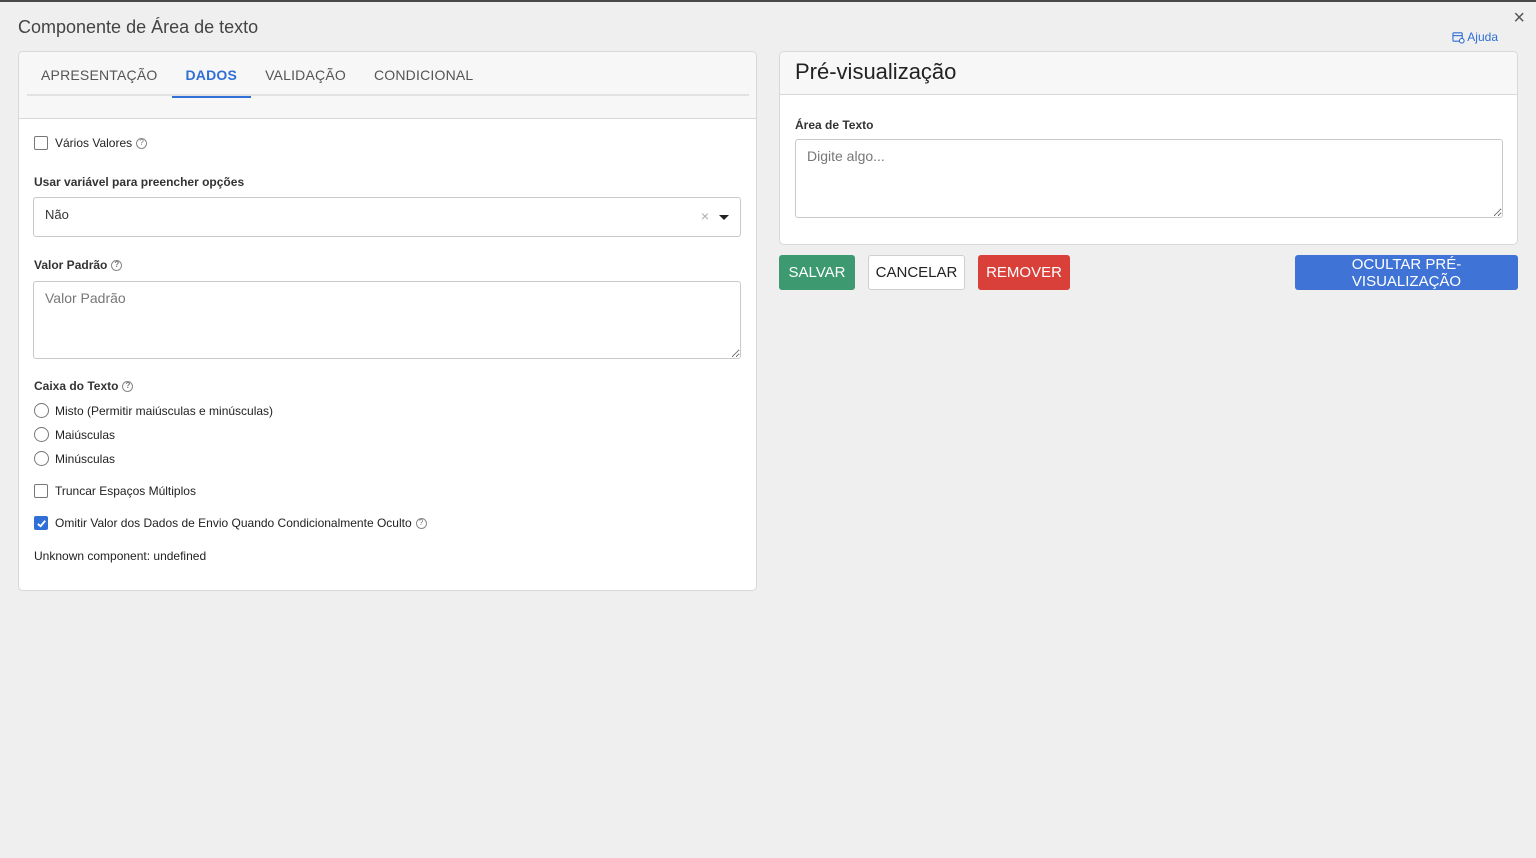 The image size is (1536, 858). What do you see at coordinates (211, 75) in the screenshot?
I see `tab-dados: DADOS` at bounding box center [211, 75].